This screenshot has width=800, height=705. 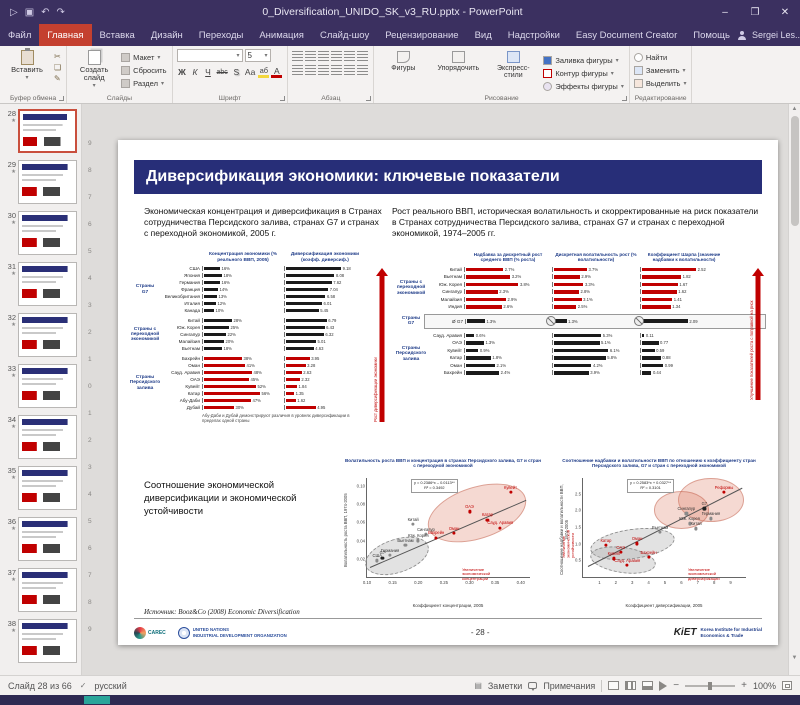 I want to click on font-size-select: 5 ▾, so click(x=257, y=55).